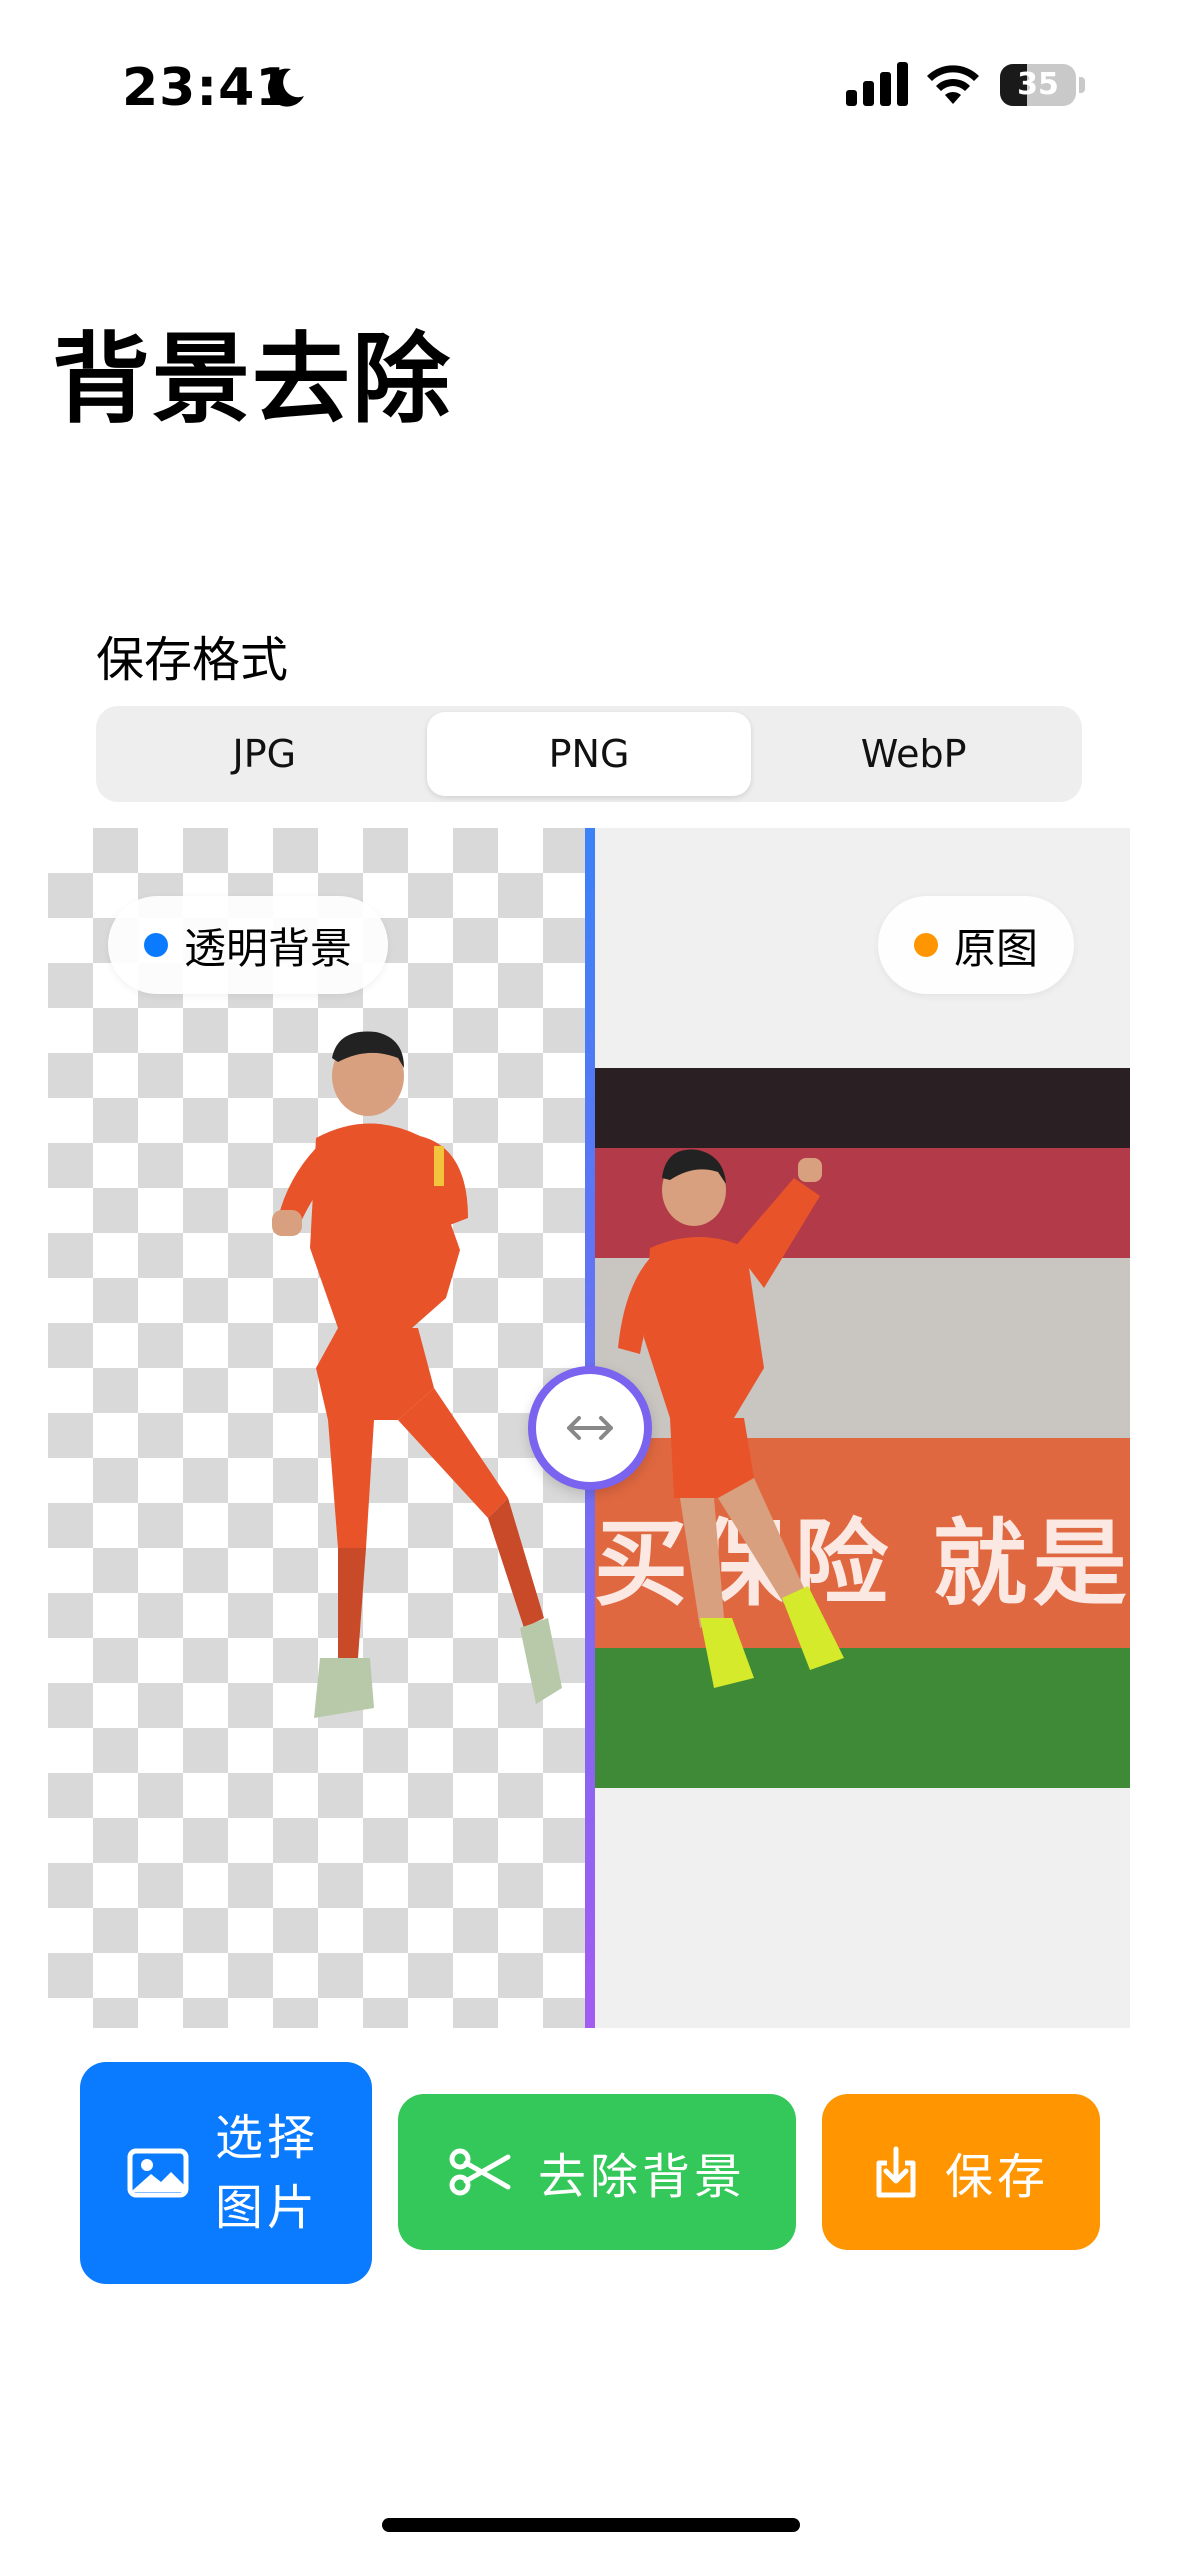 The image size is (1179, 2556). I want to click on orange-dot-icon, so click(926, 945).